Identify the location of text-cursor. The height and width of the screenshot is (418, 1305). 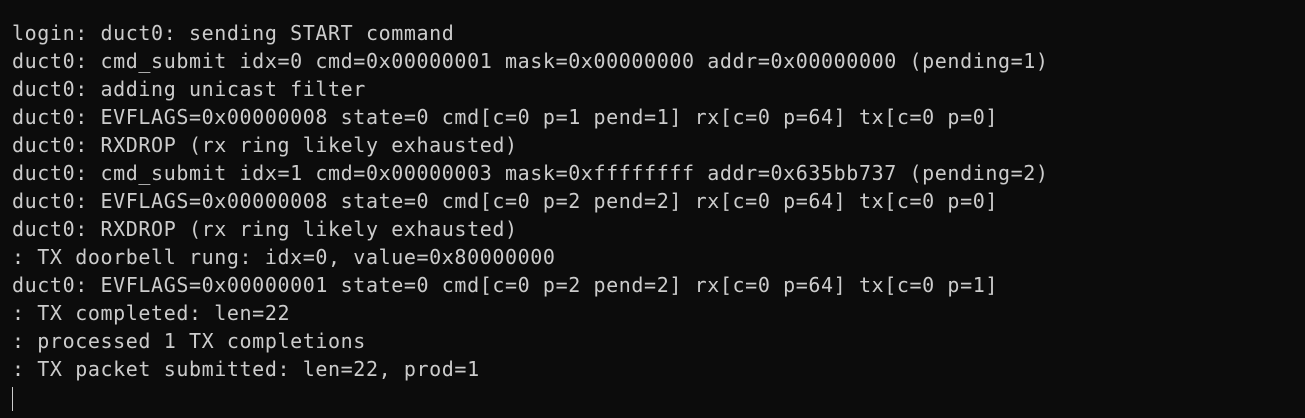
(12, 399).